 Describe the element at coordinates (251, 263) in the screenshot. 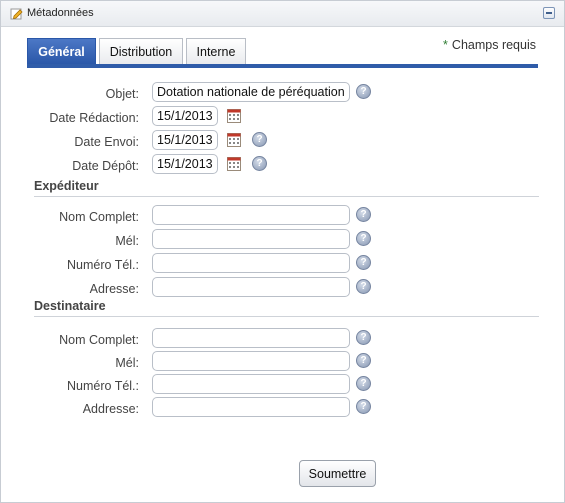

I see `expediteur-tel-input` at that location.